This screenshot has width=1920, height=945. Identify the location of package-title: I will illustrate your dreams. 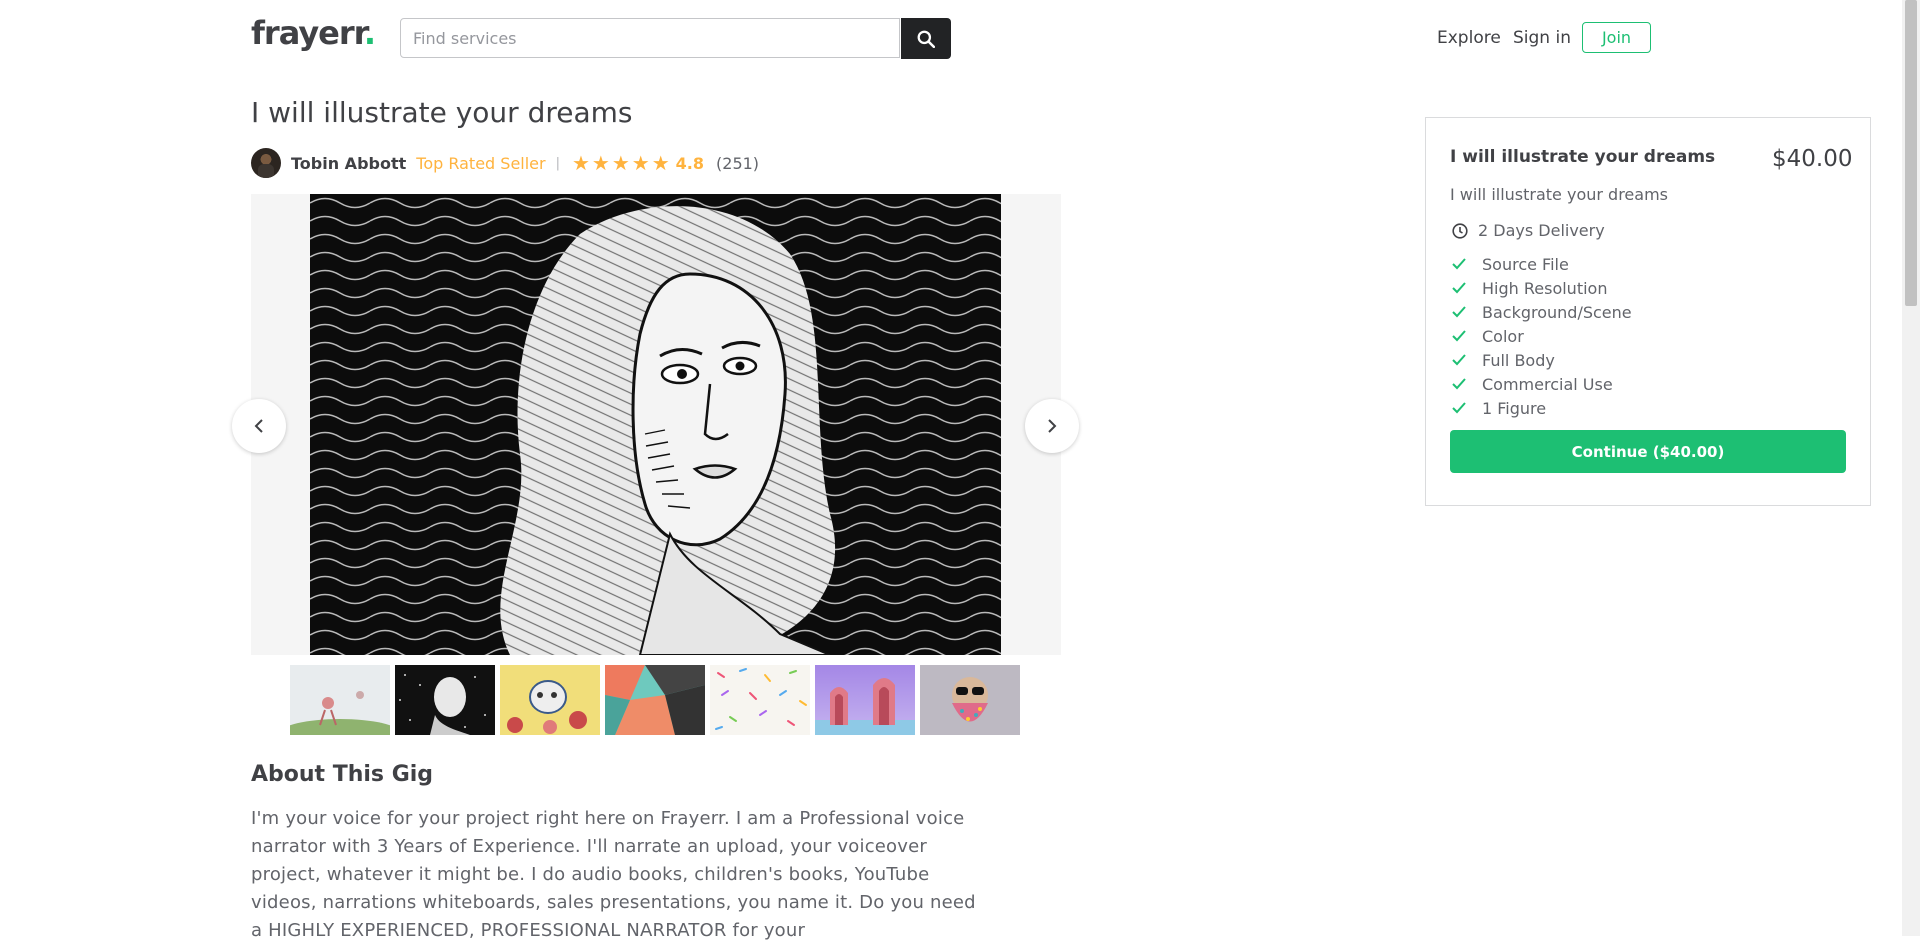
(1583, 157).